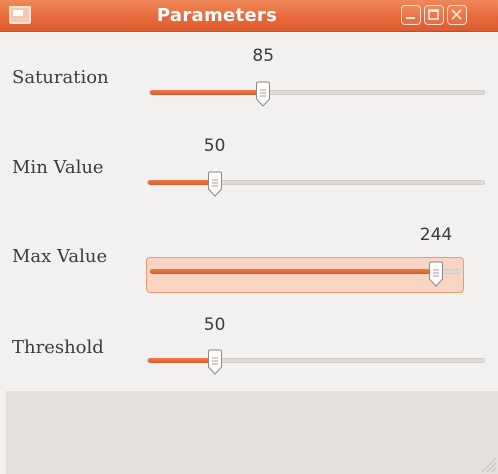  Describe the element at coordinates (214, 325) in the screenshot. I see `threshold-value: 50` at that location.